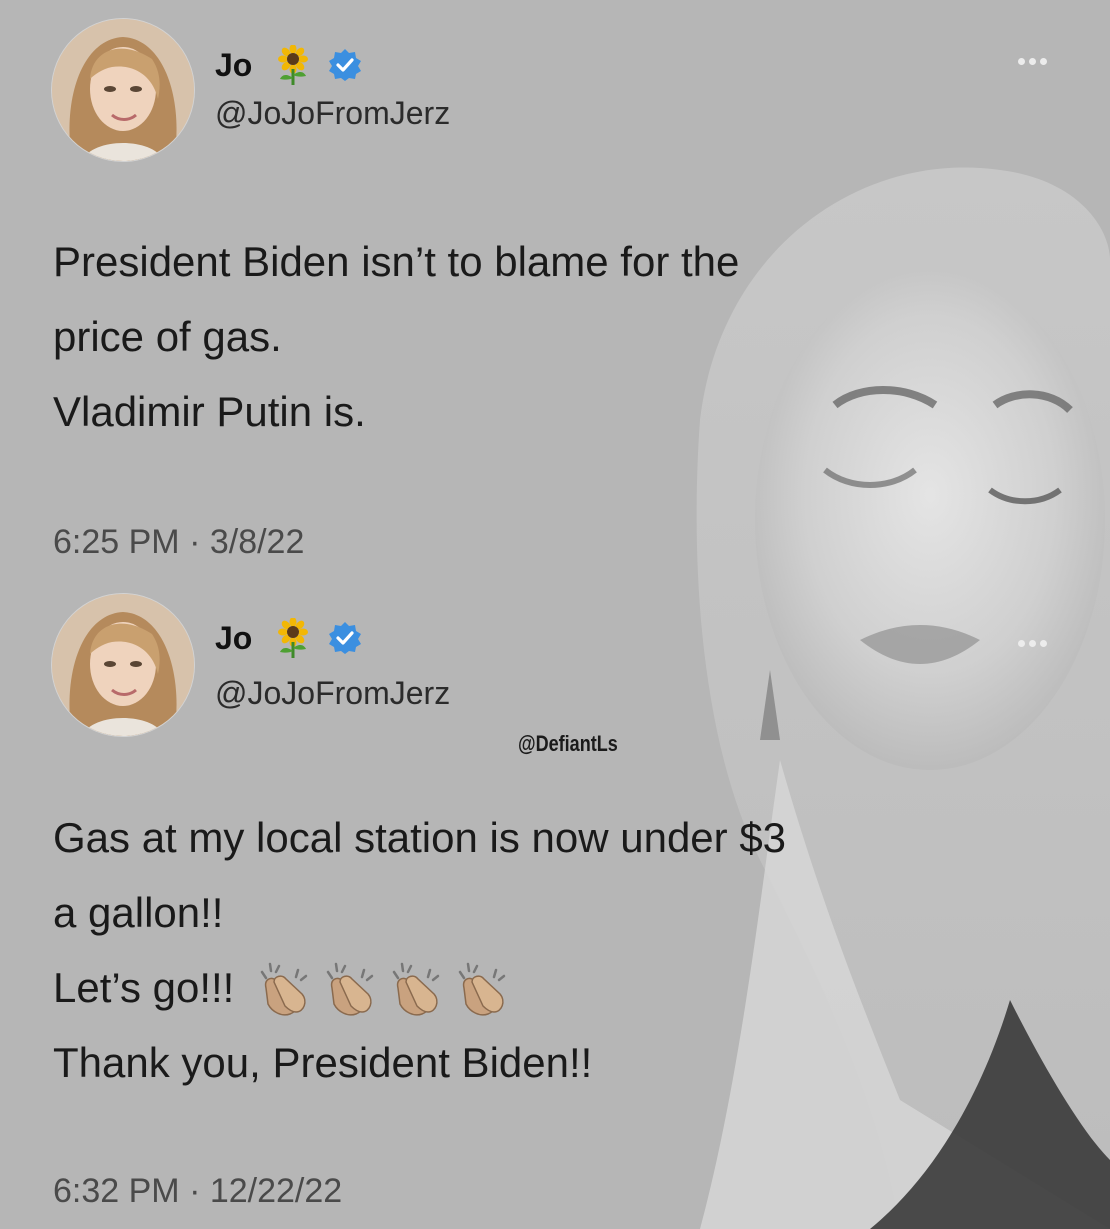 This screenshot has width=1110, height=1229. Describe the element at coordinates (381, 988) in the screenshot. I see `clap-emoji-group` at that location.